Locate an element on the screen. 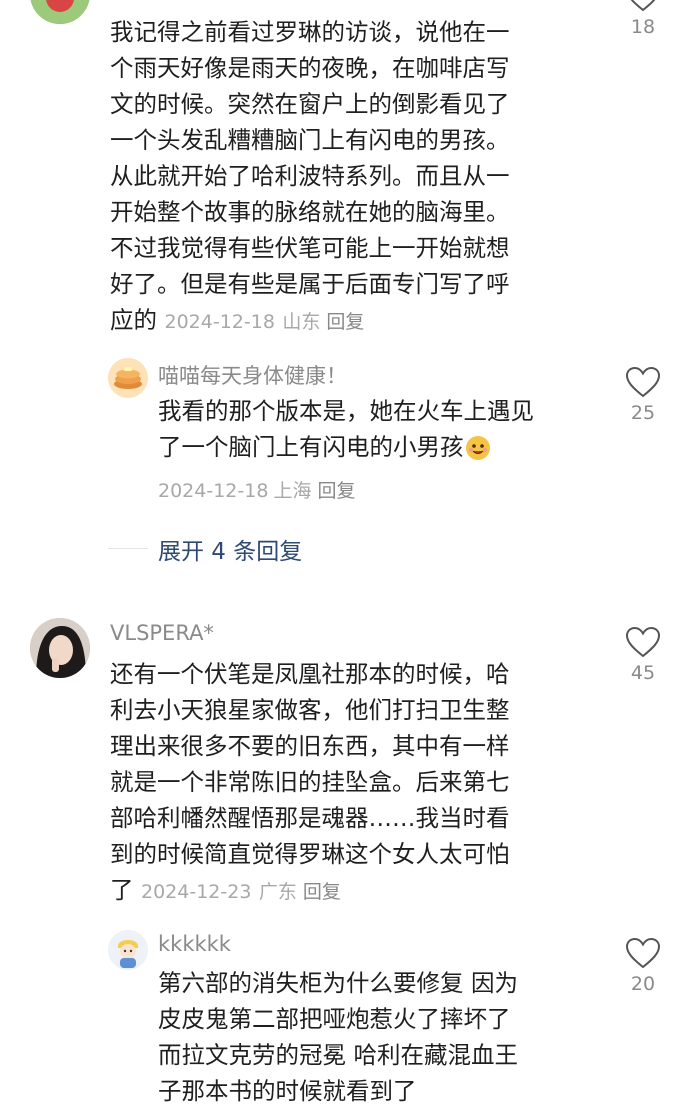  comment-location: 广东 is located at coordinates (277, 892).